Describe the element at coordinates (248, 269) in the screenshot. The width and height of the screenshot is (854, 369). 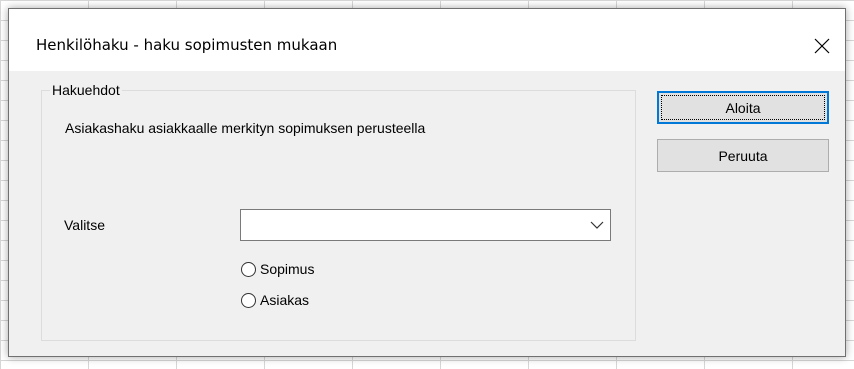
I see `radio-sopimus-circle` at that location.